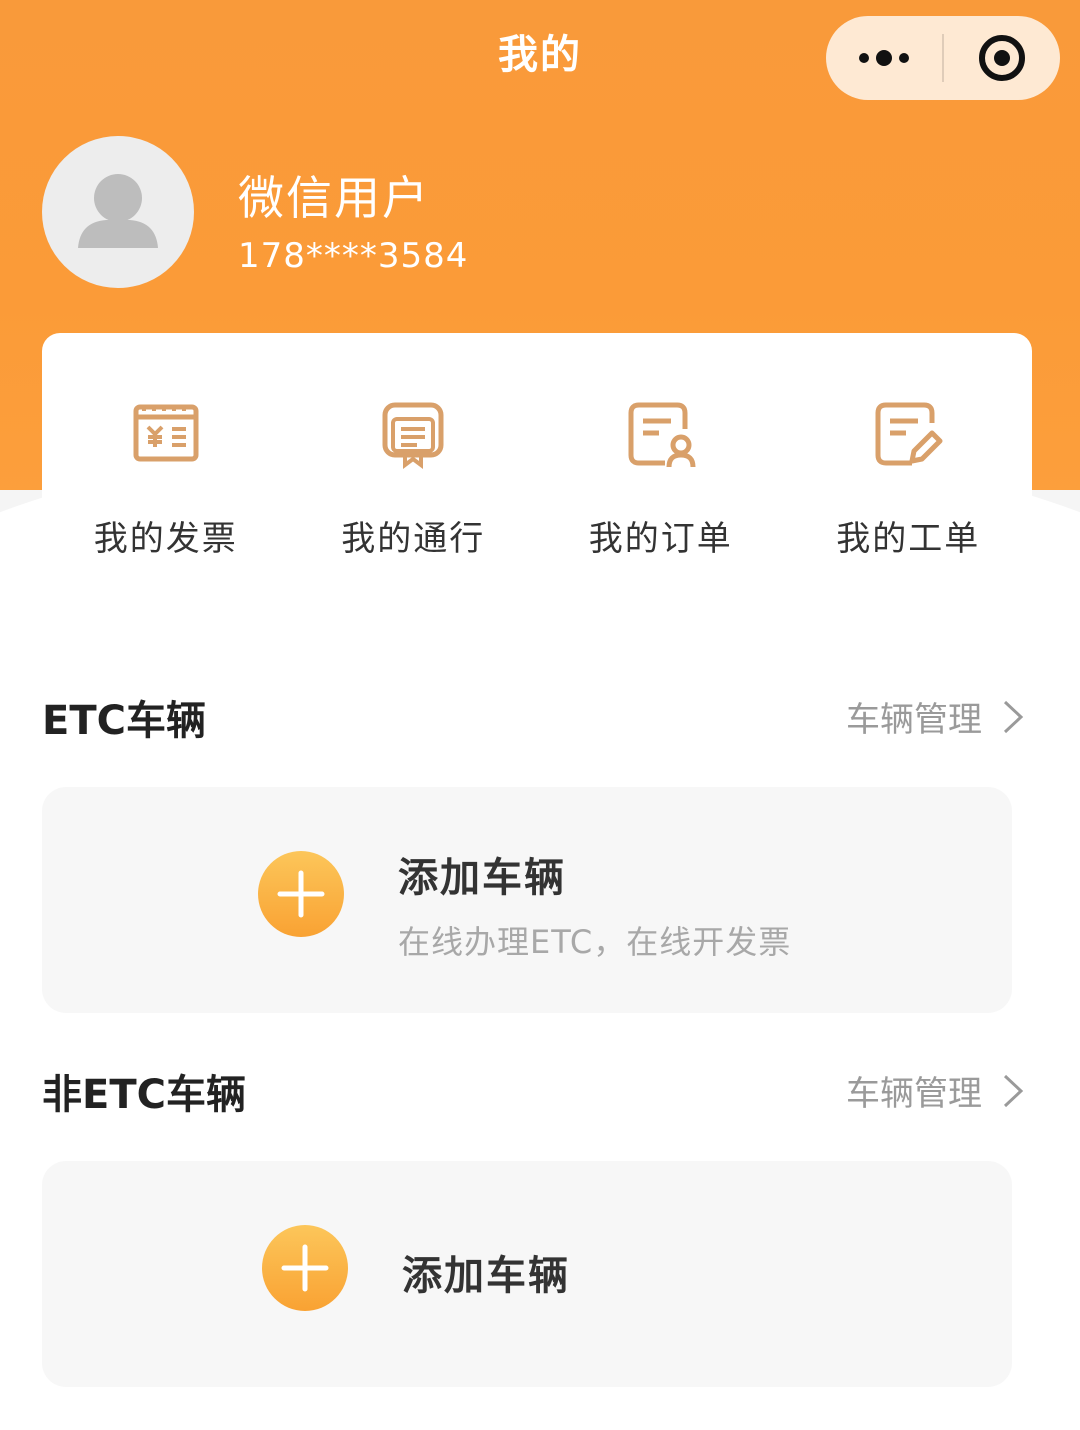 The image size is (1080, 1430). Describe the element at coordinates (943, 58) in the screenshot. I see `mini-program-capsule` at that location.